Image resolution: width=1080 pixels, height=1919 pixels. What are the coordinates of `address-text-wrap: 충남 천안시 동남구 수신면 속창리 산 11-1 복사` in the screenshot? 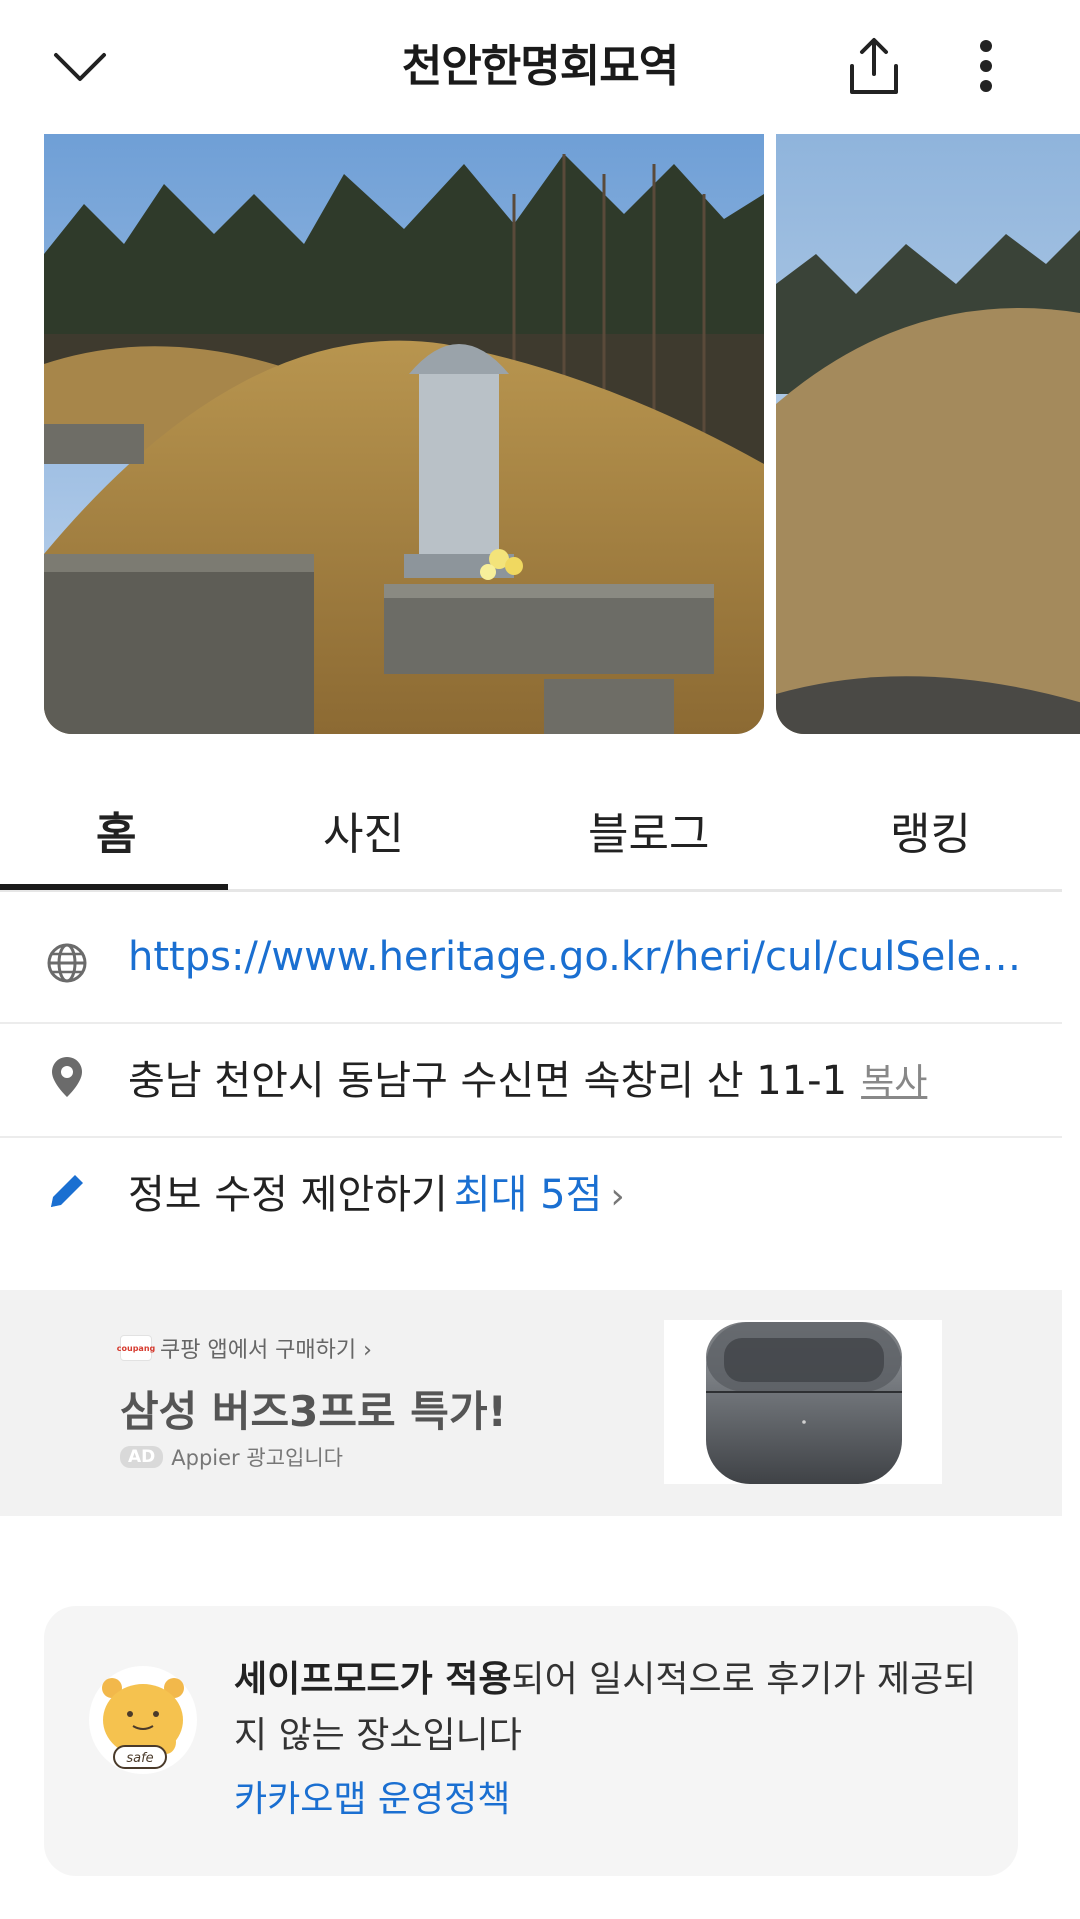 It's located at (527, 1077).